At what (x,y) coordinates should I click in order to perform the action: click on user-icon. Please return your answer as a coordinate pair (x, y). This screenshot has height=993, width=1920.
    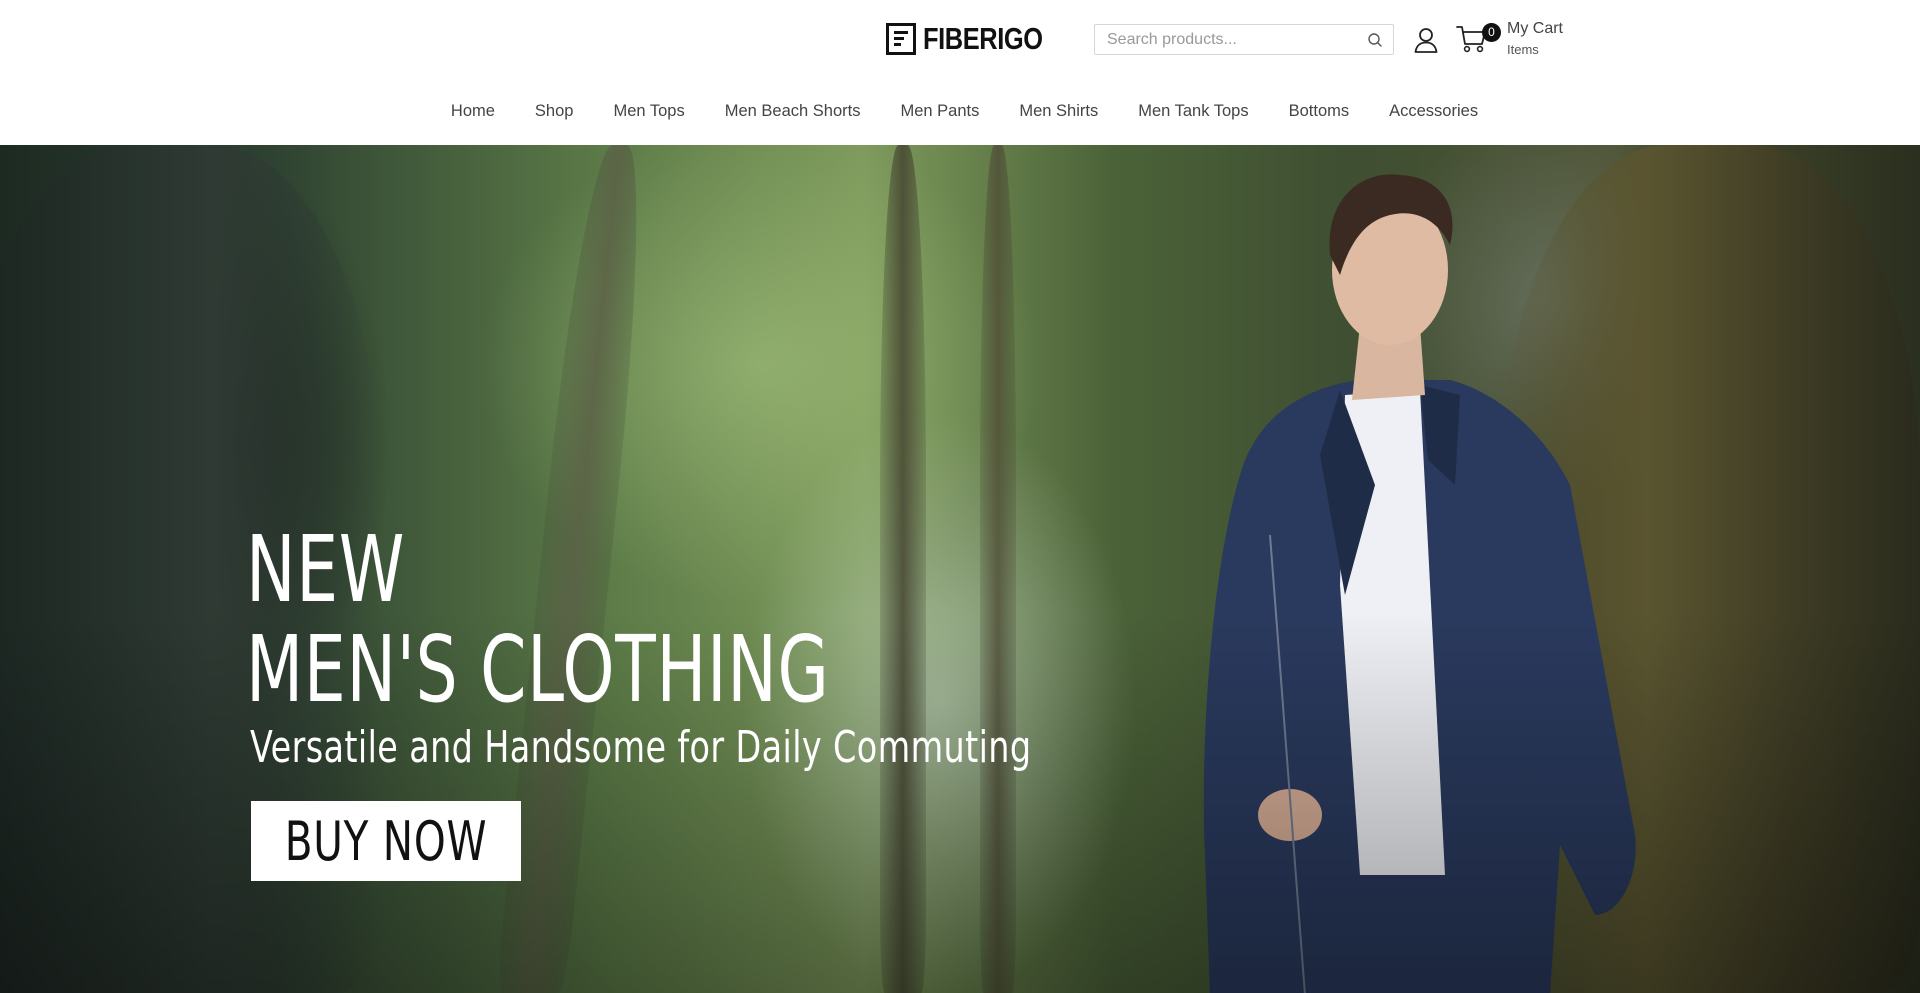
    Looking at the image, I should click on (1426, 40).